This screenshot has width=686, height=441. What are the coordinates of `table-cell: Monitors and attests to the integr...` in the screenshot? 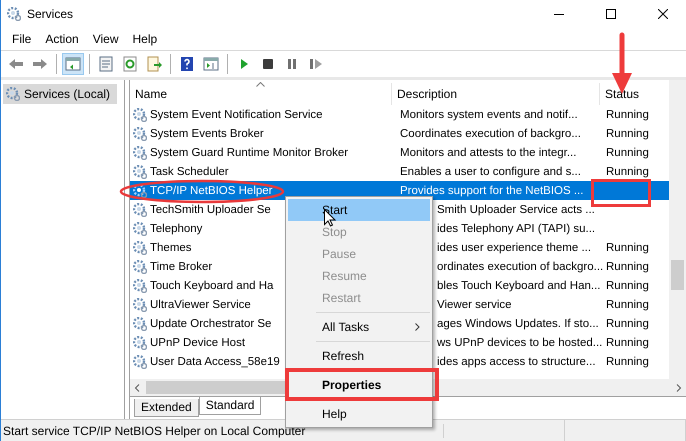 It's located at (488, 152).